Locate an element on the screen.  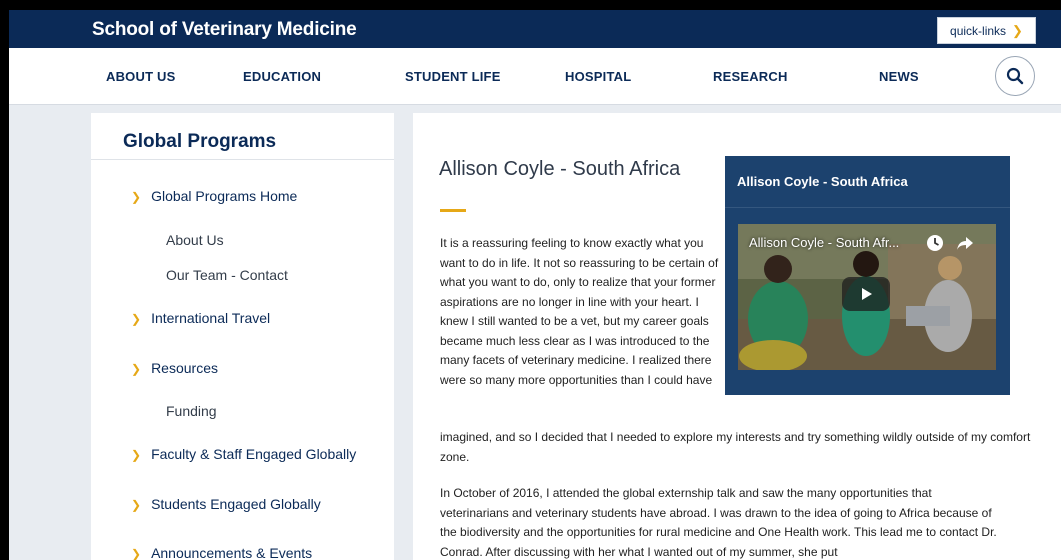
sidebar-divider is located at coordinates (242, 159).